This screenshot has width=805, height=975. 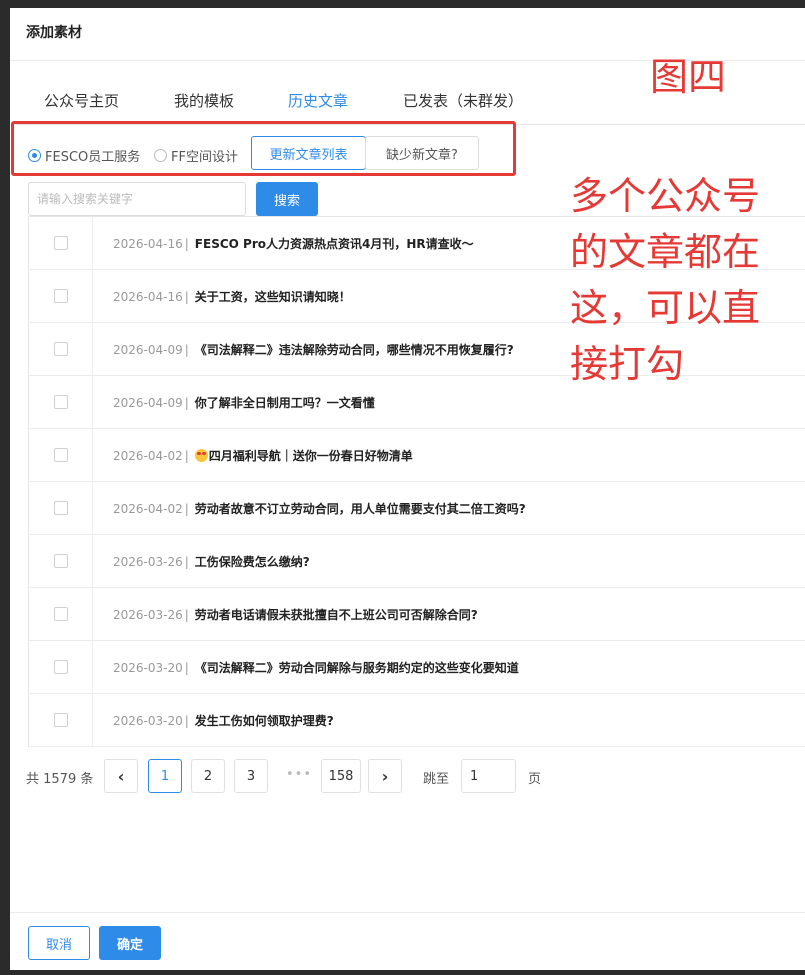 I want to click on pagination: 共 1579 条 ‹ 1 2 3 ••• 158 › 跳至 页, so click(x=407, y=777).